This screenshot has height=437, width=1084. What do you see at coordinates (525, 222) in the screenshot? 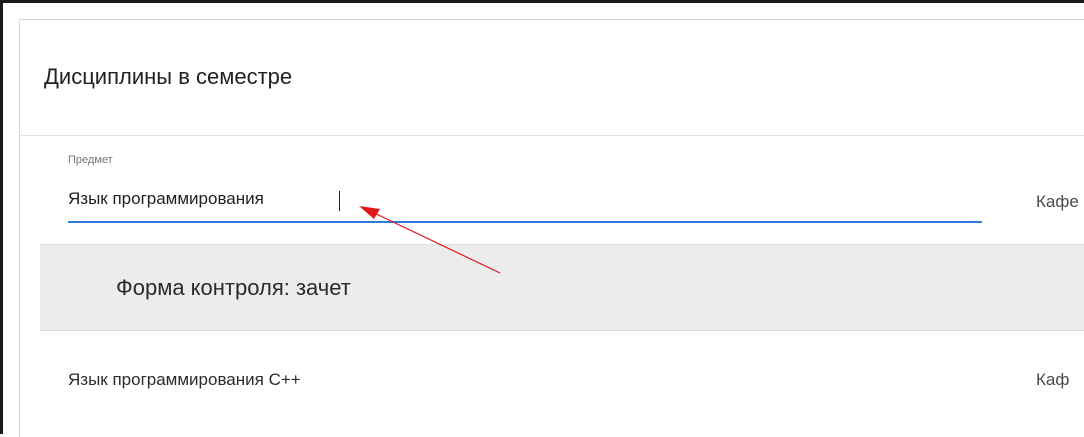
I see `subject-input-underline` at bounding box center [525, 222].